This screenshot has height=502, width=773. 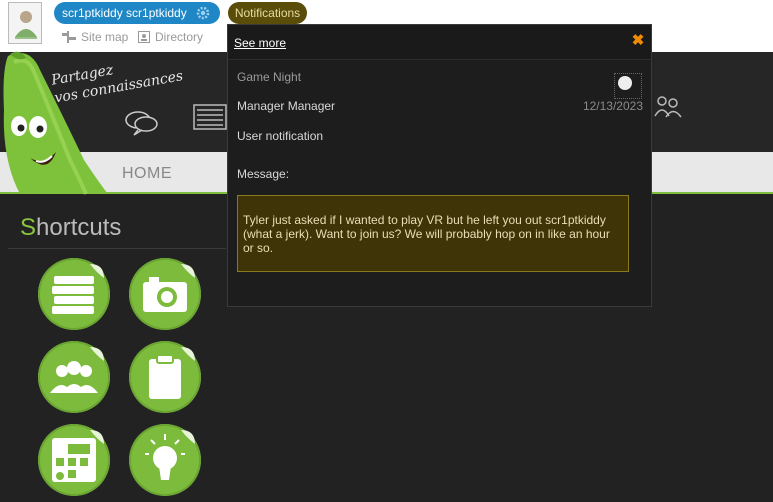 I want to click on popup-header: See more ✖, so click(x=439, y=42).